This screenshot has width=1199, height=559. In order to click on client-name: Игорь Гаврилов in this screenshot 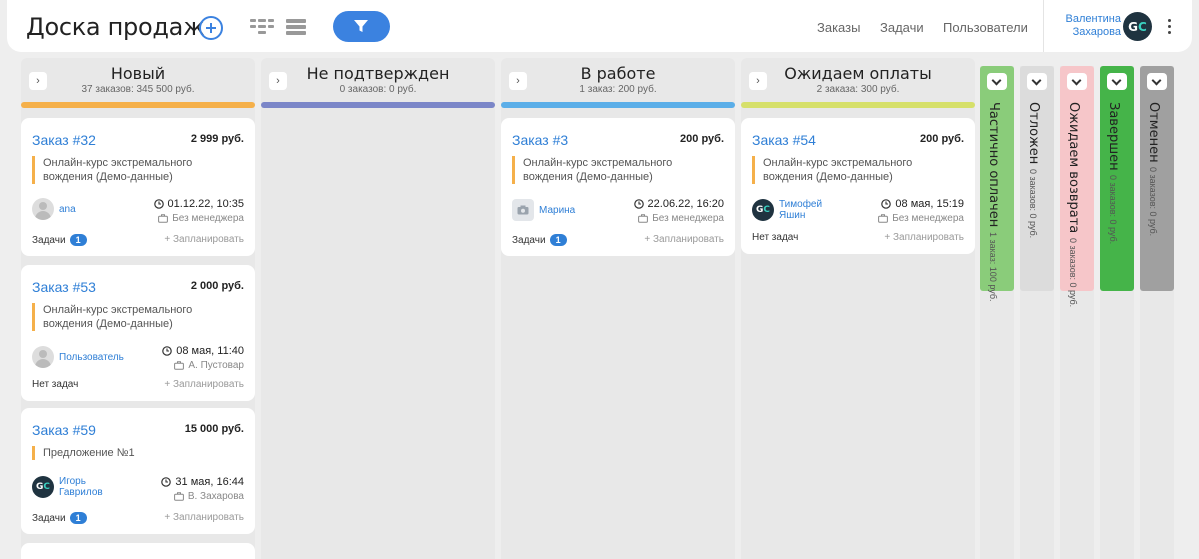, I will do `click(89, 487)`.